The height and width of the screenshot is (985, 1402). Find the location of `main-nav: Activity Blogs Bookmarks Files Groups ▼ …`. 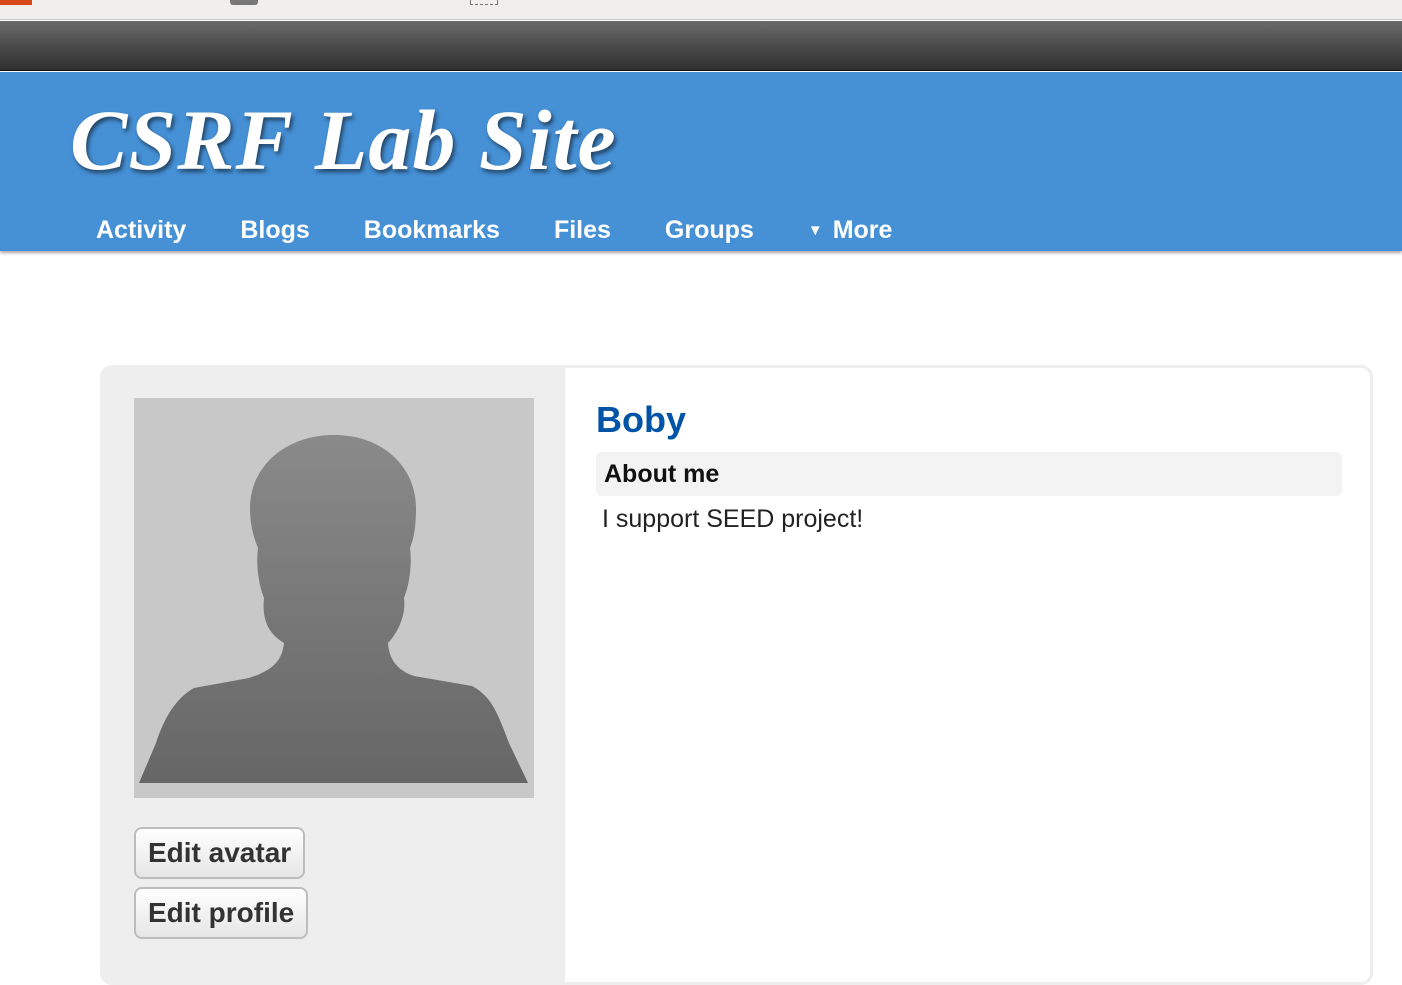

main-nav: Activity Blogs Bookmarks Files Groups ▼ … is located at coordinates (521, 230).